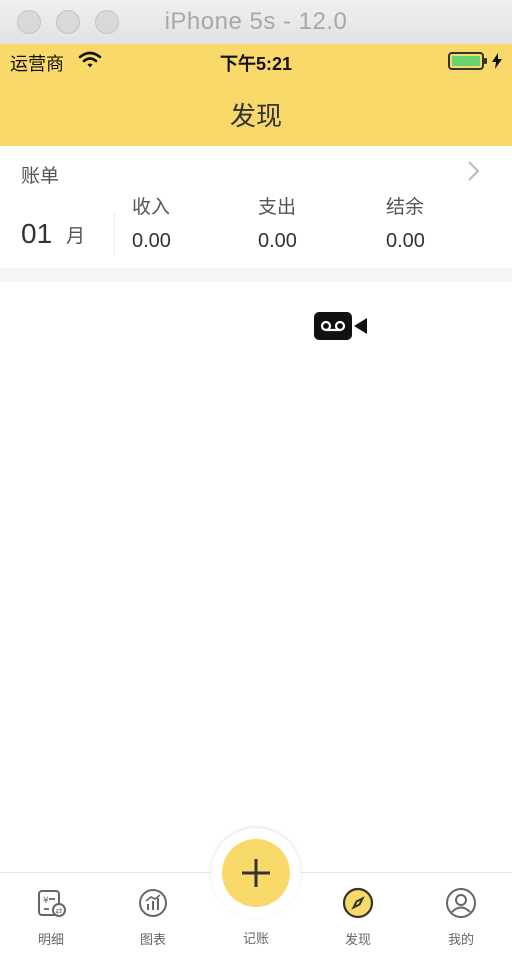 The image size is (512, 953). I want to click on expense-value: 0.00, so click(277, 241).